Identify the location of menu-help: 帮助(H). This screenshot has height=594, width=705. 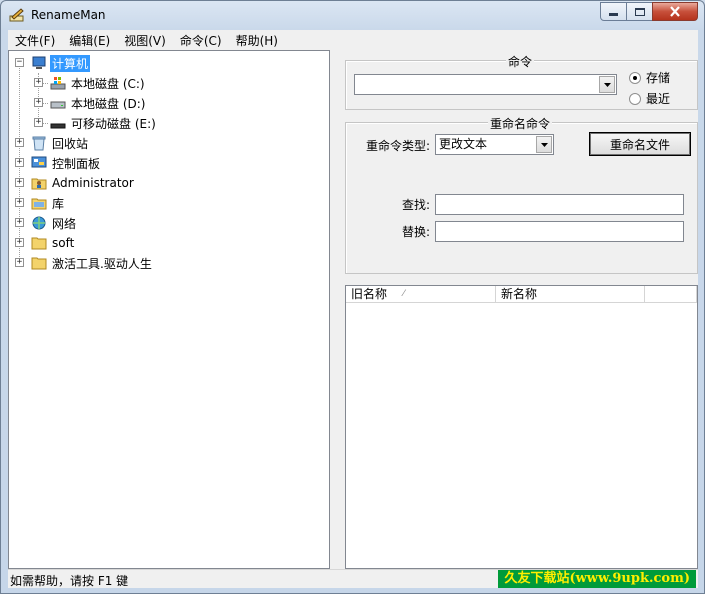
(257, 40).